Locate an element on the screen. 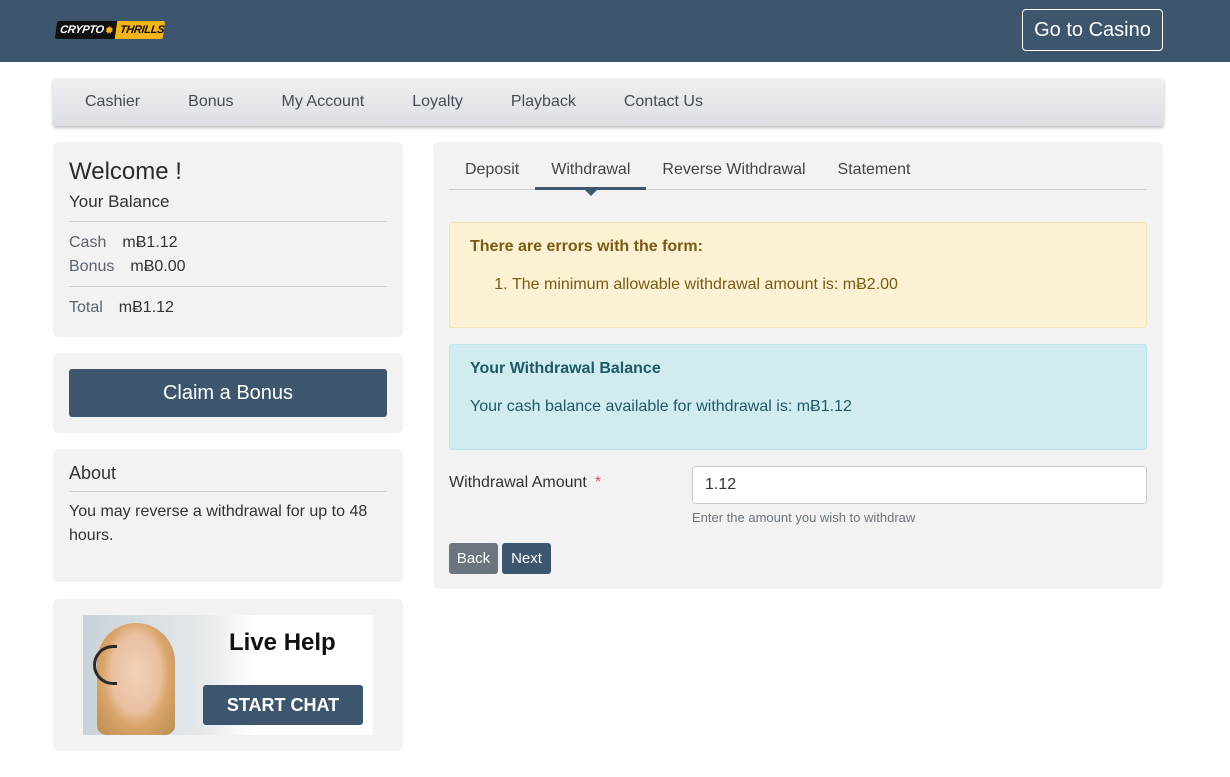  go-to-casino-button: Go to Casino is located at coordinates (1092, 30).